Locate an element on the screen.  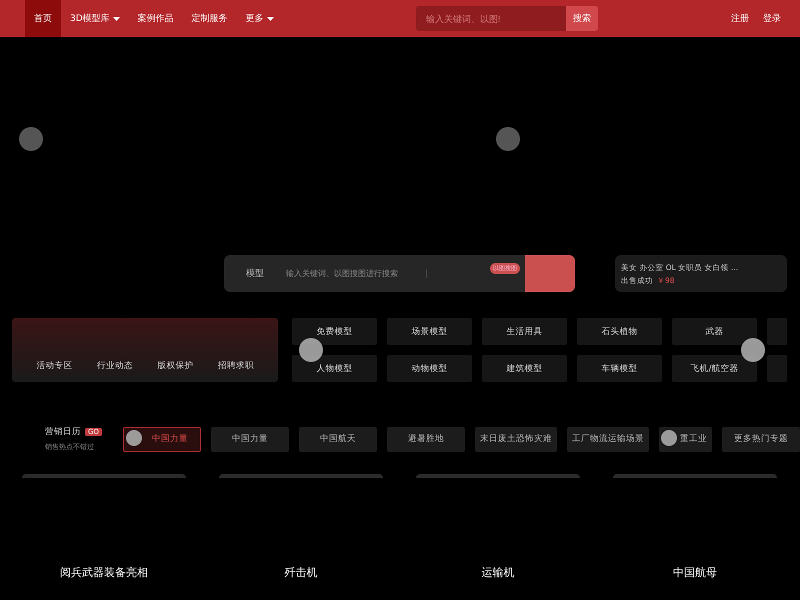
nav-item: 定制服务 is located at coordinates (209, 18).